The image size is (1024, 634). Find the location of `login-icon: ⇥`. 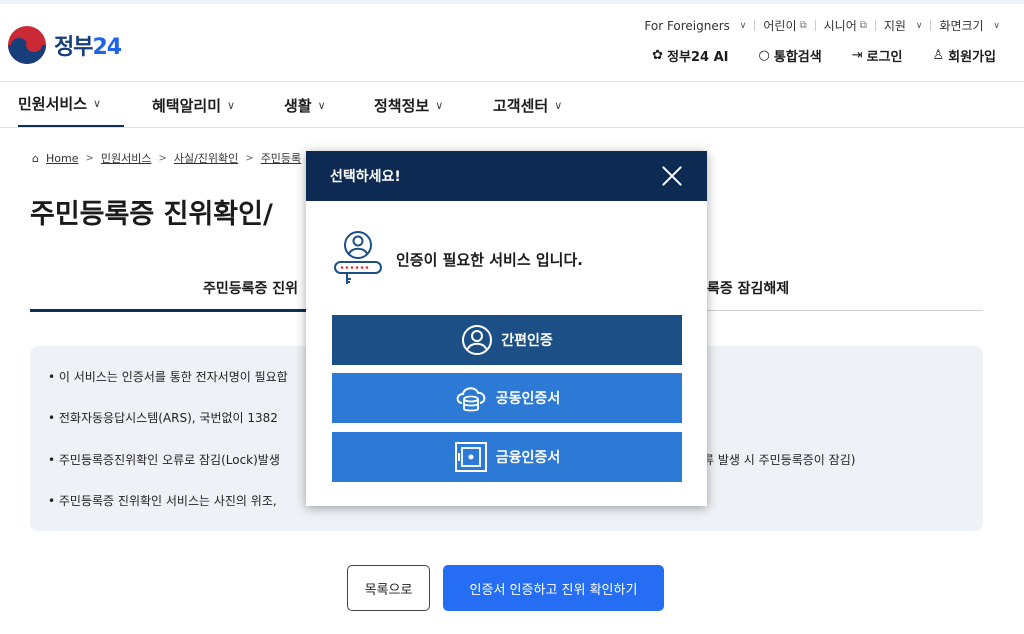

login-icon: ⇥ is located at coordinates (857, 55).